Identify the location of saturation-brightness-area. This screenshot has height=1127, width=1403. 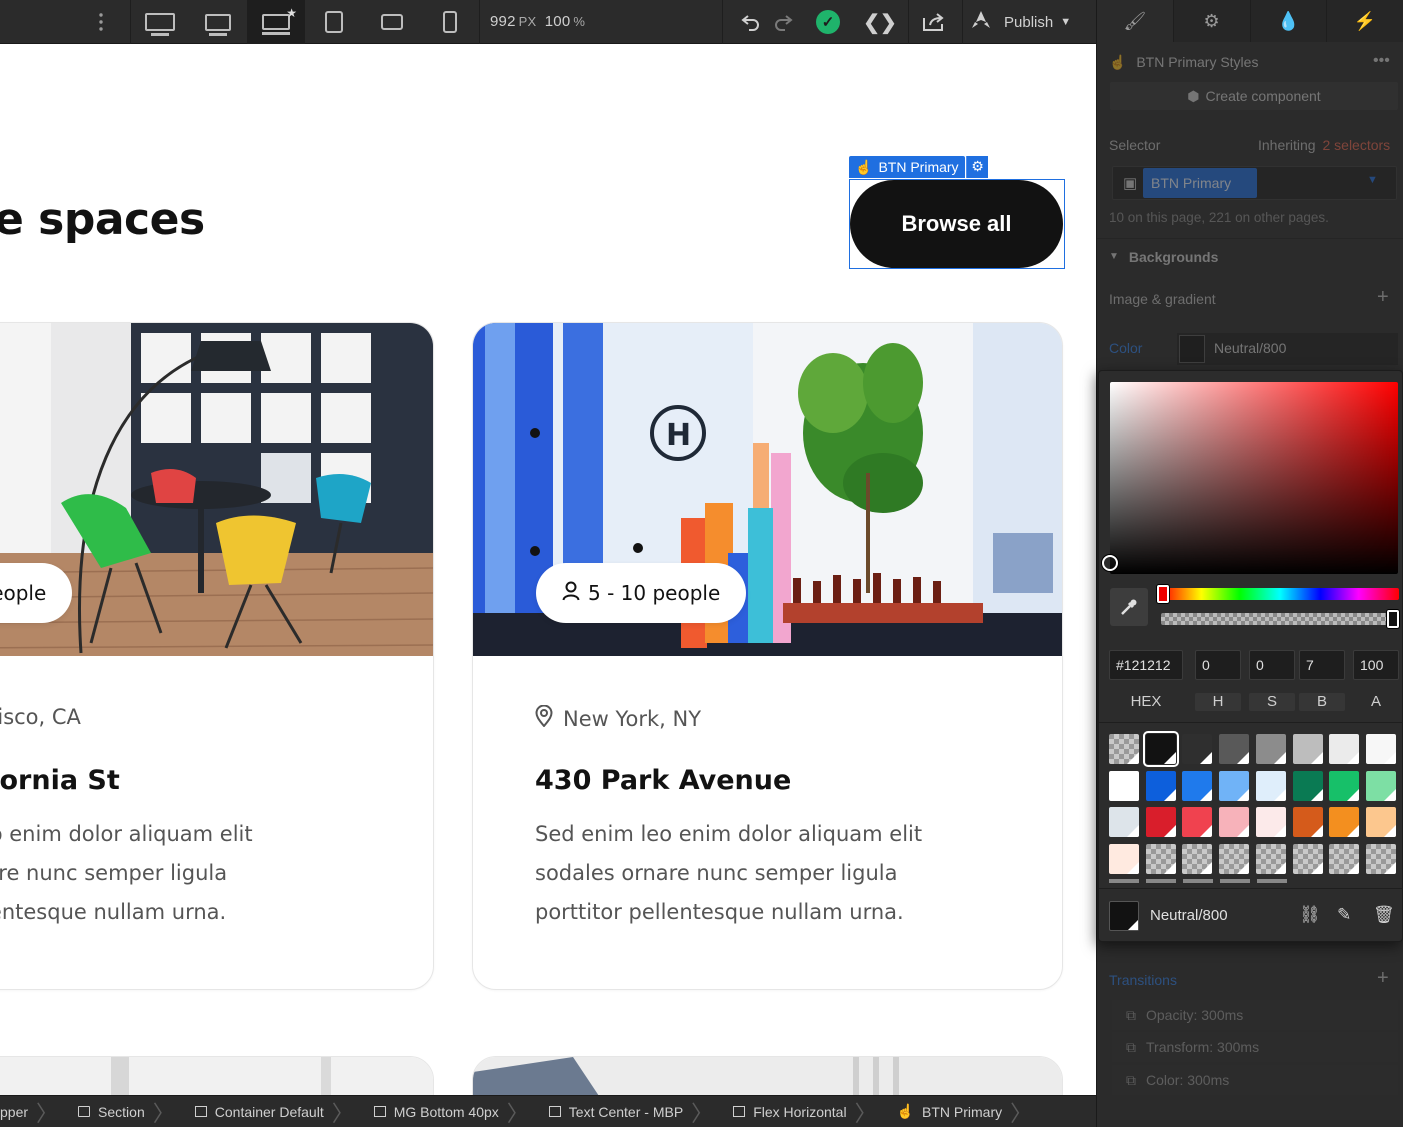
(1254, 478).